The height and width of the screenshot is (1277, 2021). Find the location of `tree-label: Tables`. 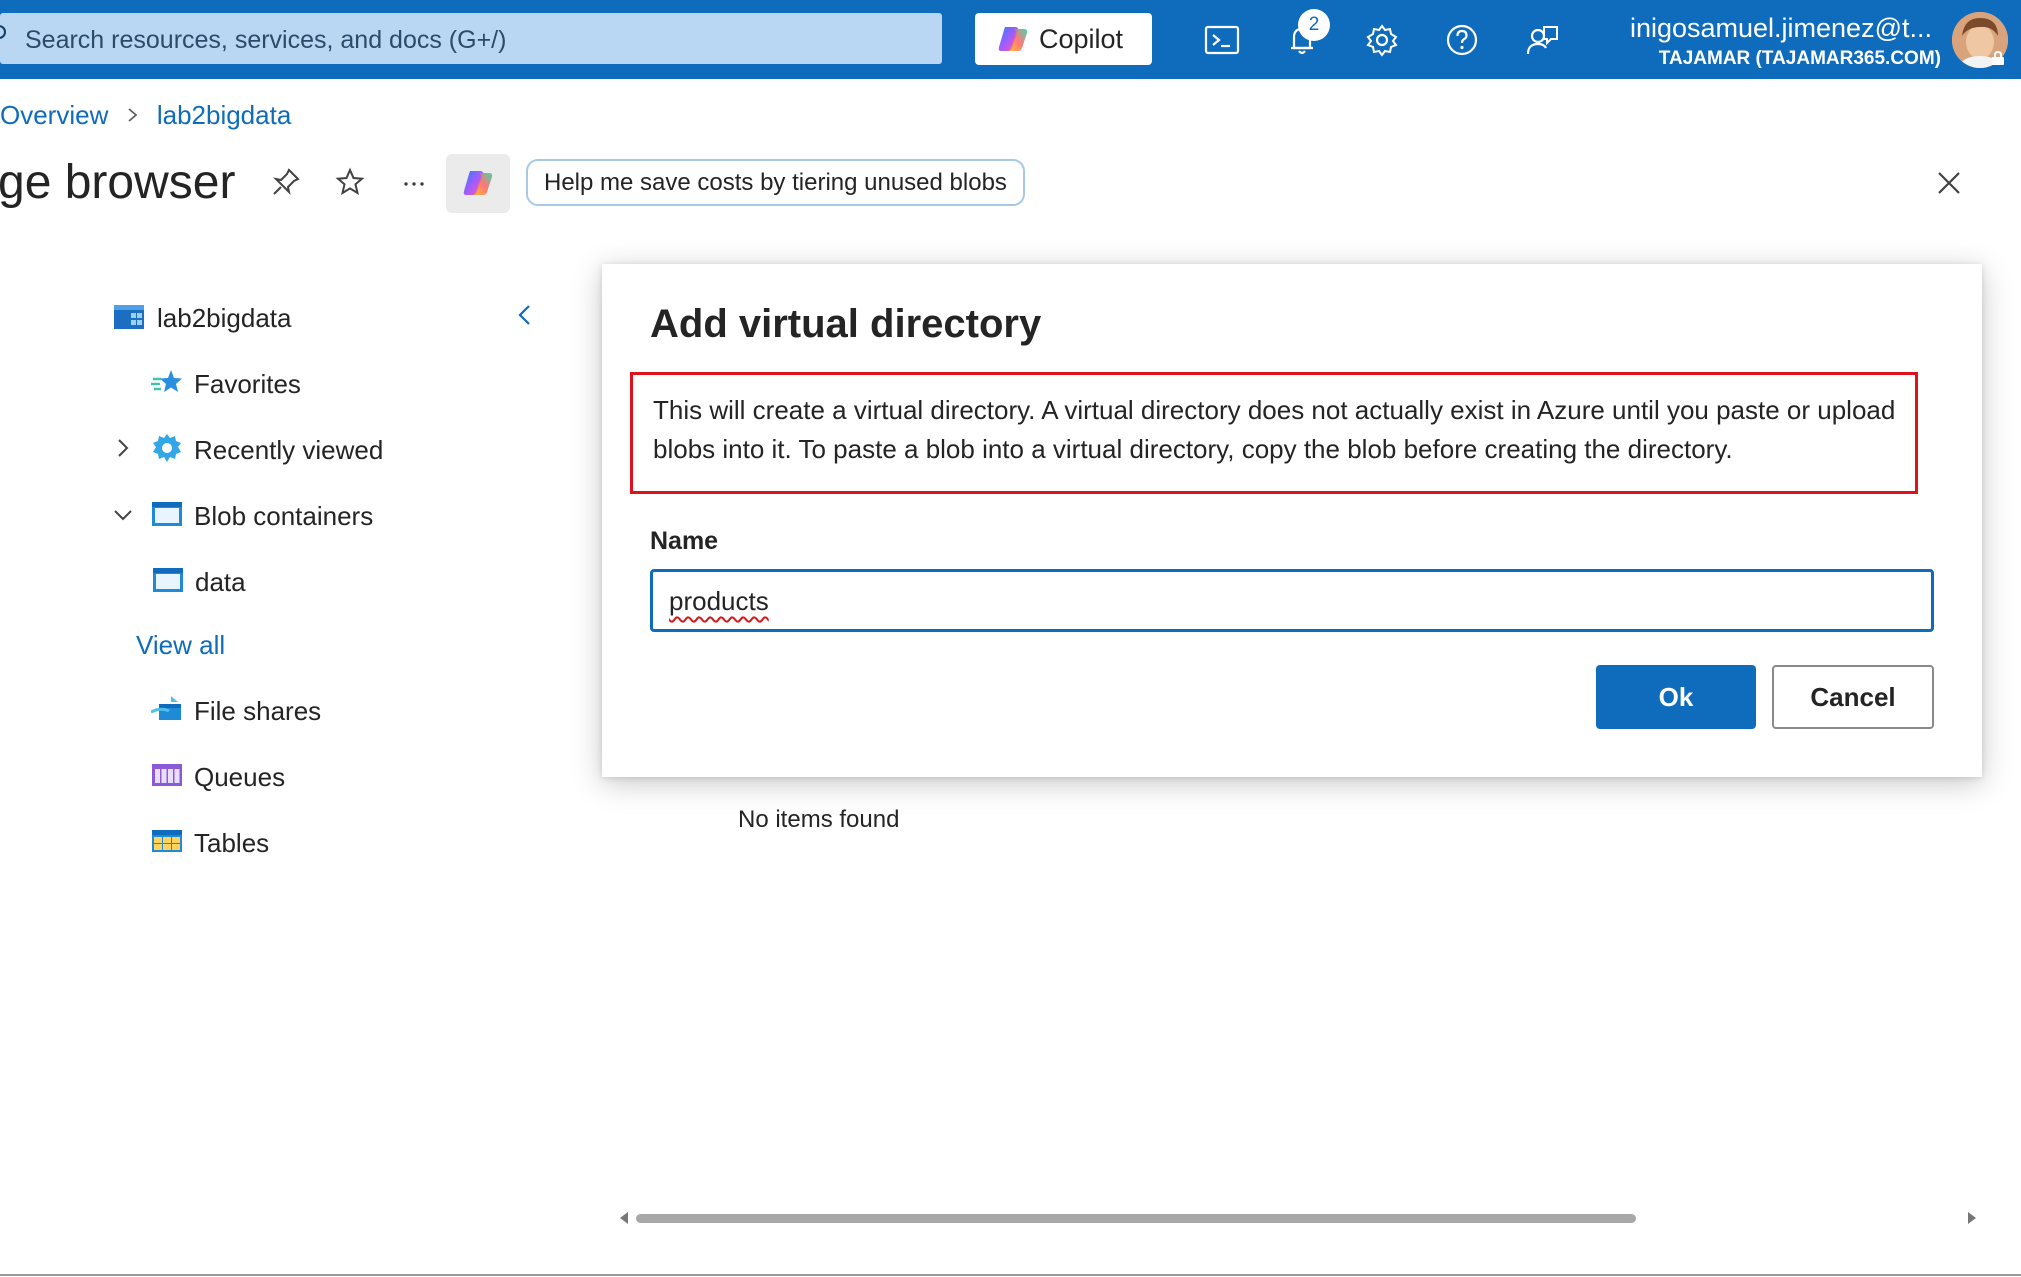

tree-label: Tables is located at coordinates (232, 843).